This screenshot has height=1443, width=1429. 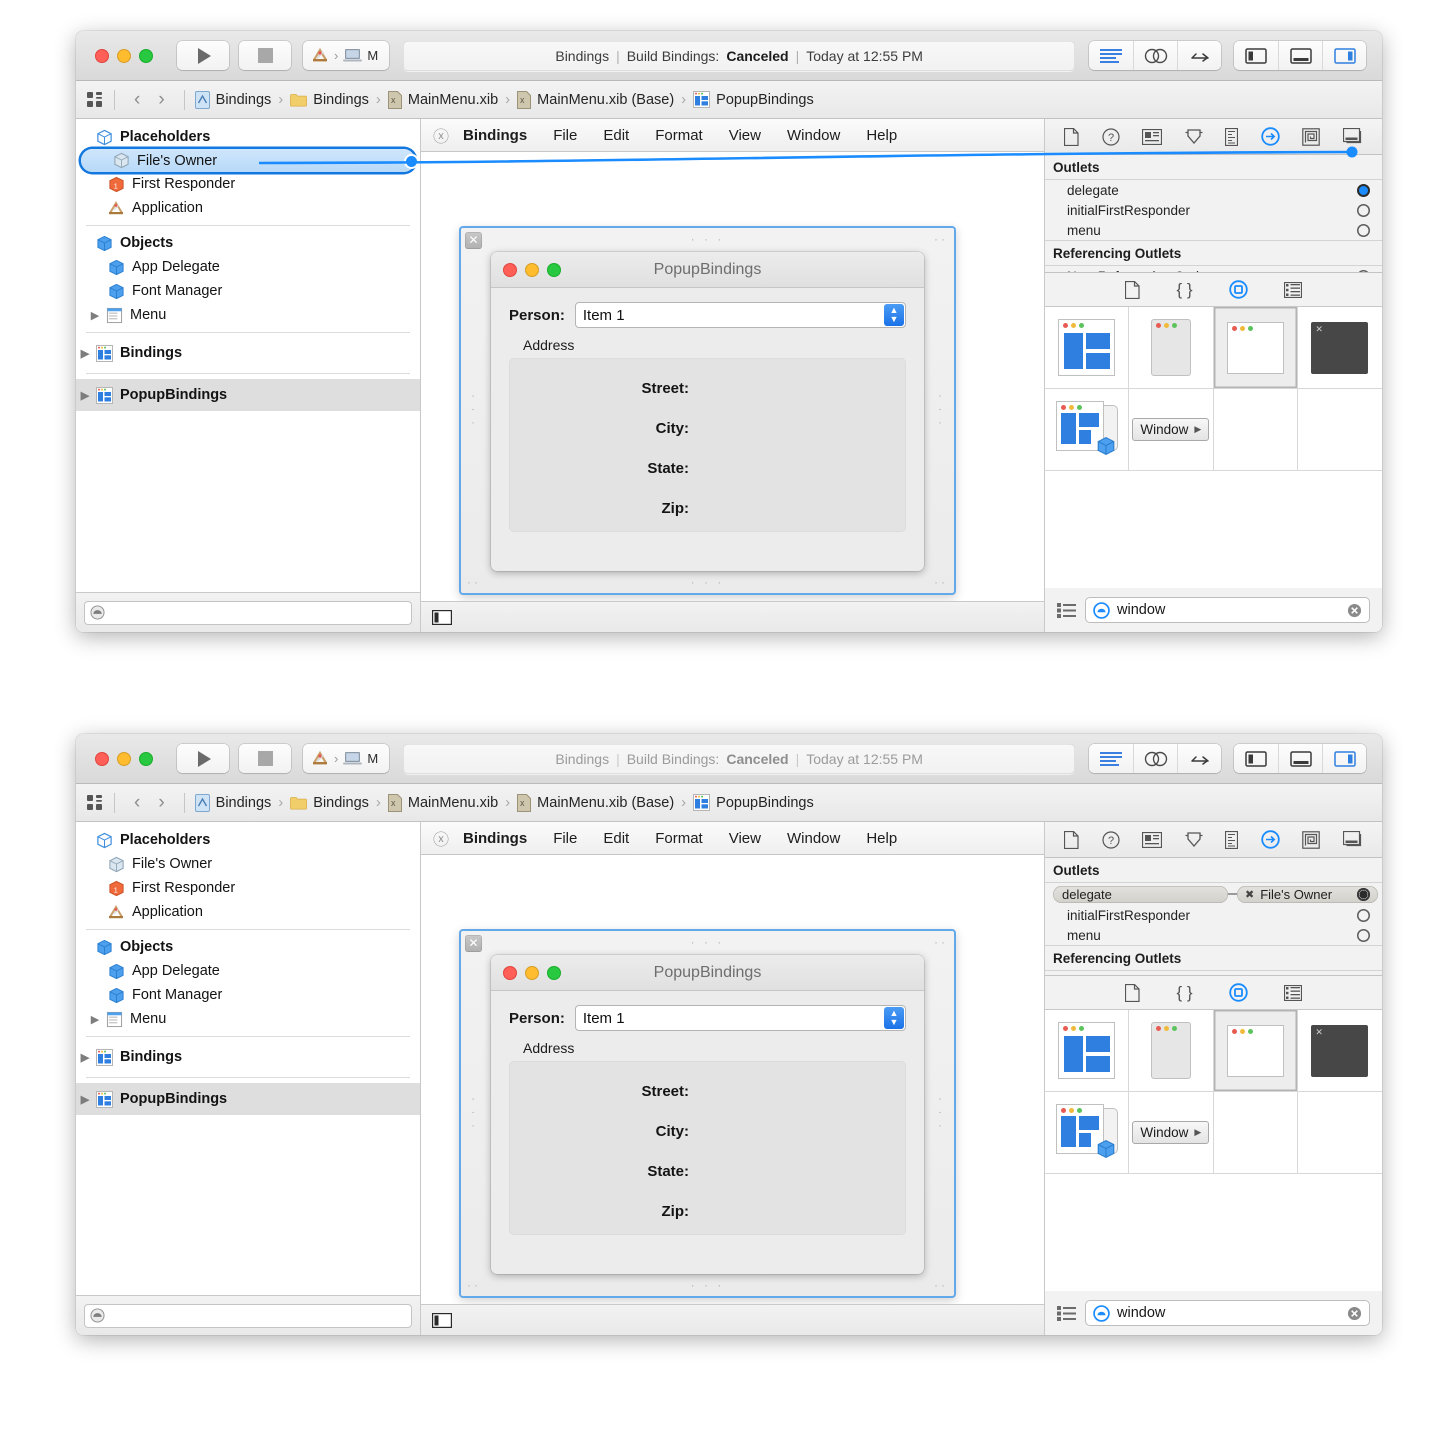 What do you see at coordinates (1270, 839) in the screenshot?
I see `connections-inspector-icon` at bounding box center [1270, 839].